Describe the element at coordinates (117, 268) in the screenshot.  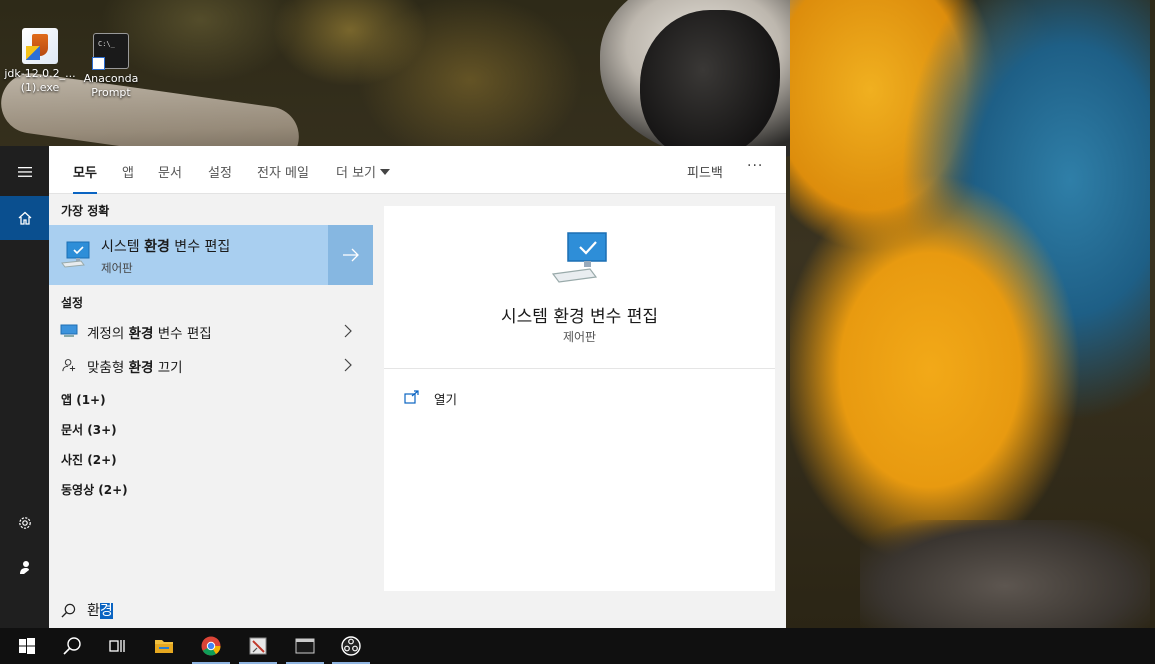
I see `best-match-subtitle: 제어판` at that location.